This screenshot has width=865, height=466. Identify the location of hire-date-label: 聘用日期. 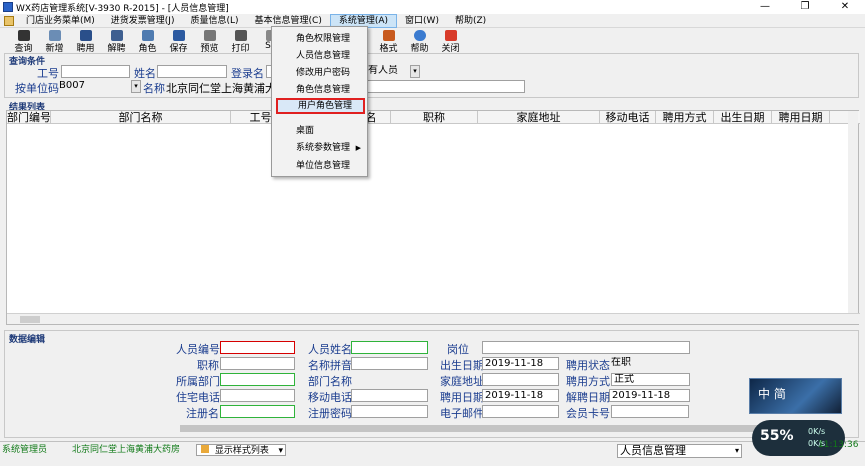
(462, 397).